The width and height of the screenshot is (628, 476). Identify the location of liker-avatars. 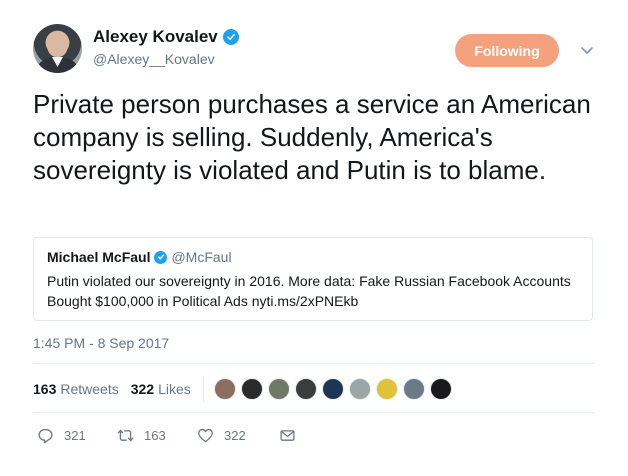
(332, 389).